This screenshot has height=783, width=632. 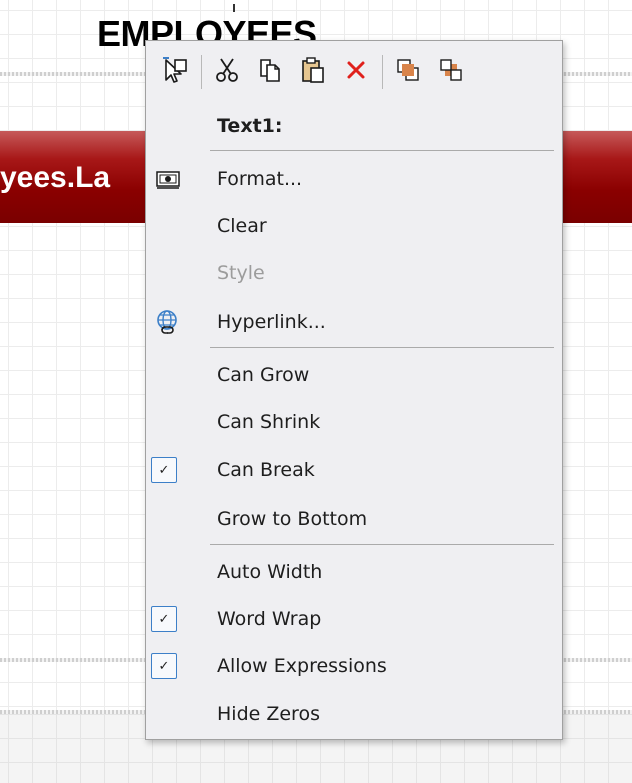 I want to click on copy-button, so click(x=270, y=72).